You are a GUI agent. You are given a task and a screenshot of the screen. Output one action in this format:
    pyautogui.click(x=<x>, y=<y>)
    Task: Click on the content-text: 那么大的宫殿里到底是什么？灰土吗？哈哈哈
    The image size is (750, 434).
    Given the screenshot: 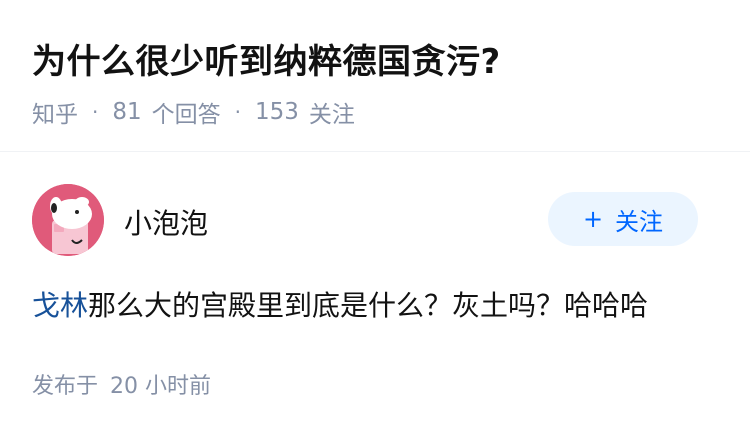 What is the action you would take?
    pyautogui.click(x=368, y=305)
    